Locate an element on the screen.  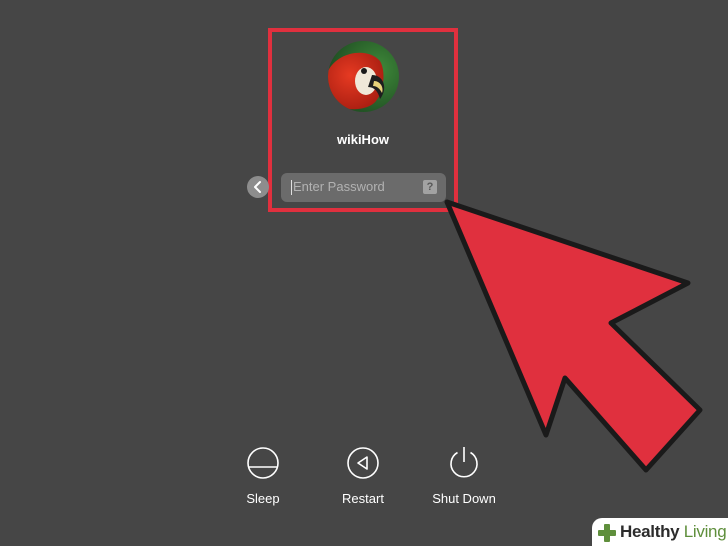
parrot-avatar-image is located at coordinates (363, 76).